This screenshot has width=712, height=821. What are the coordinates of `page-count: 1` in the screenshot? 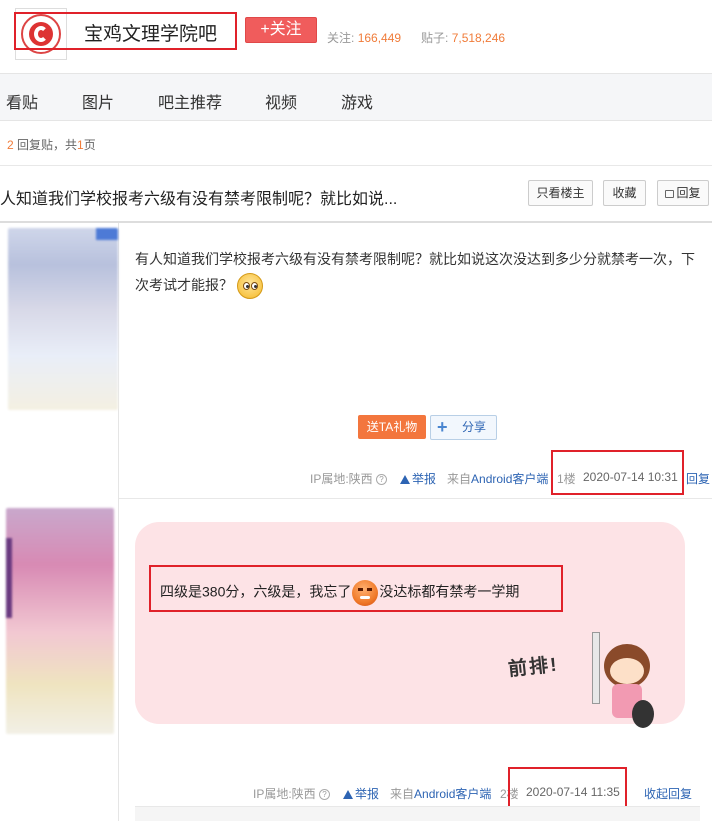 It's located at (80, 145).